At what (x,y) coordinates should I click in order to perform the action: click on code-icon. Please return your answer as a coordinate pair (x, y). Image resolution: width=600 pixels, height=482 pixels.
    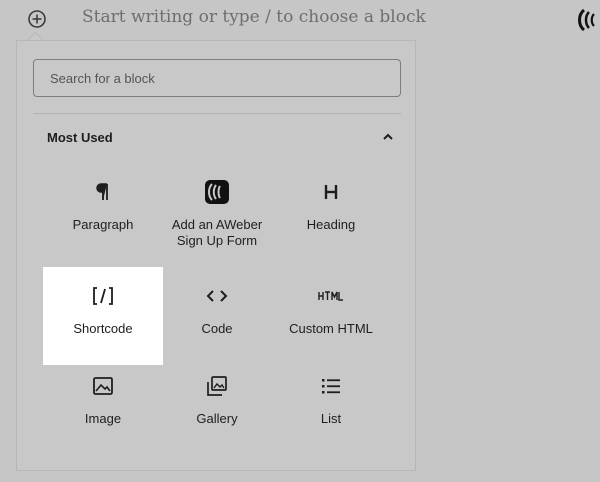
    Looking at the image, I should click on (217, 296).